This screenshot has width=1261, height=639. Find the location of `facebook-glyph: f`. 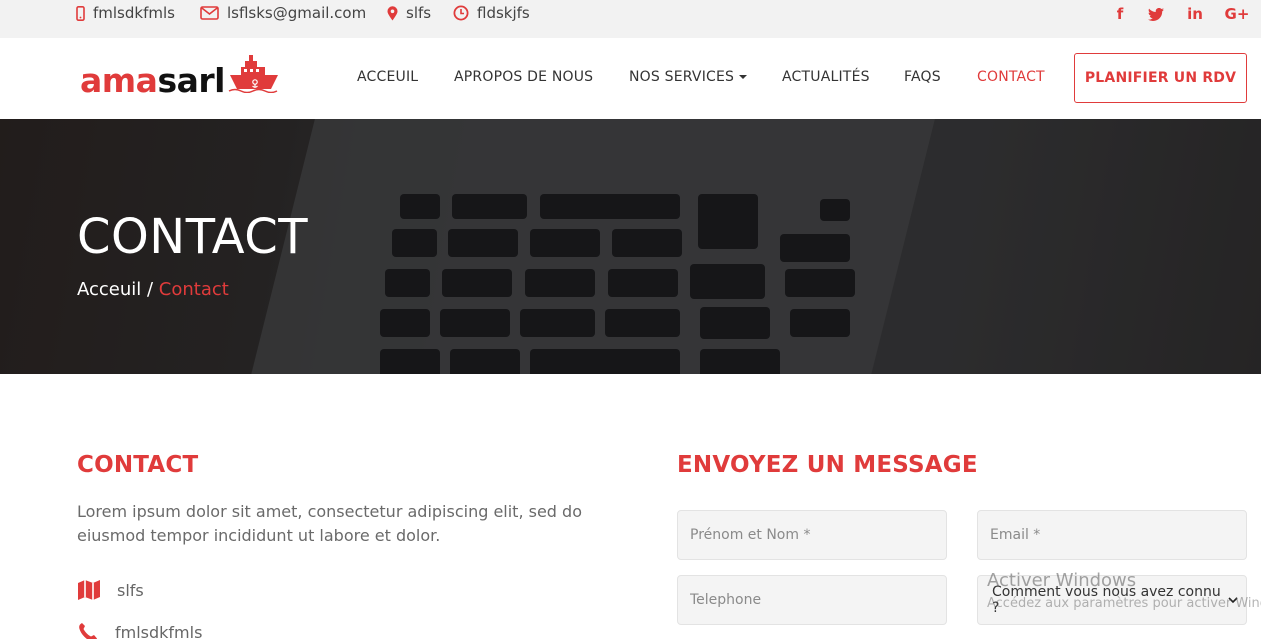

facebook-glyph: f is located at coordinates (1120, 14).